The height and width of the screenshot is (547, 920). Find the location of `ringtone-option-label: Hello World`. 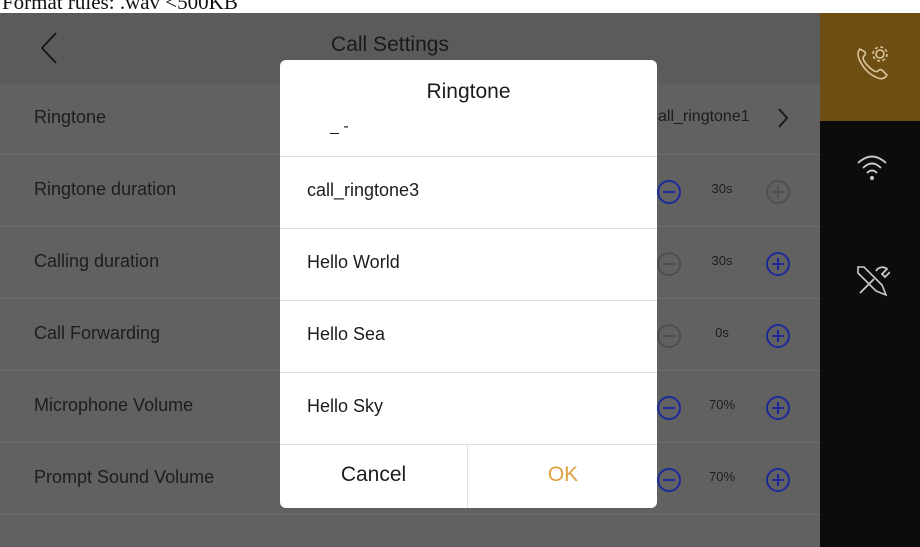

ringtone-option-label: Hello World is located at coordinates (353, 262).